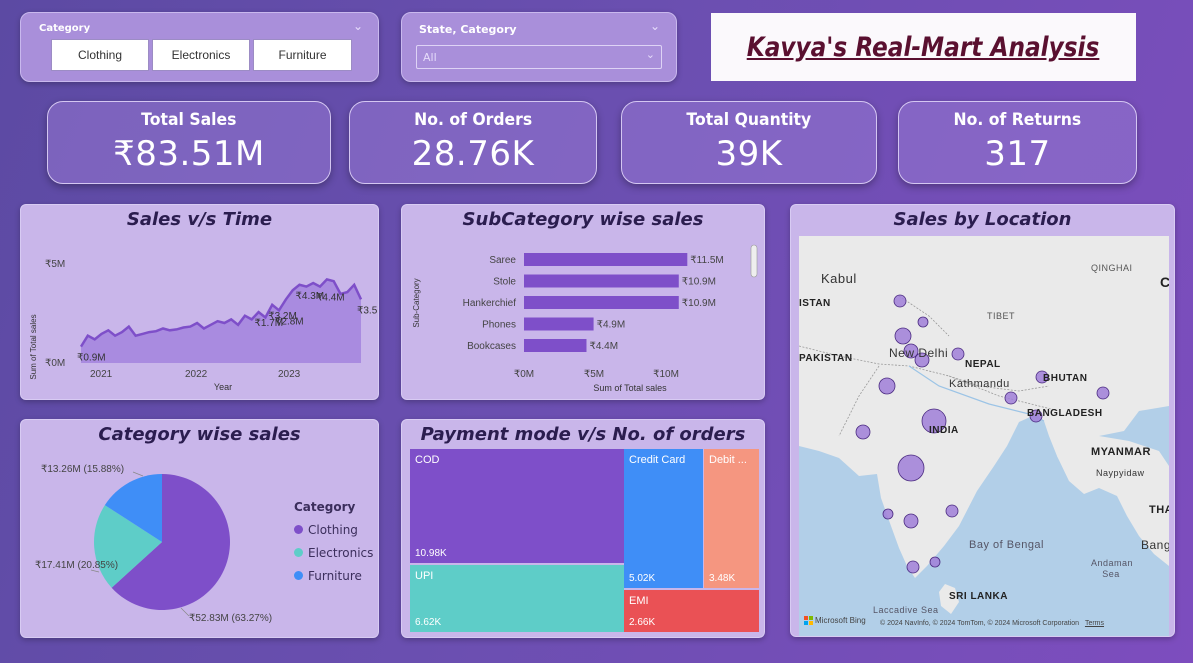 The image size is (1193, 663). Describe the element at coordinates (91, 358) in the screenshot. I see `data-label: ₹0.9M` at that location.